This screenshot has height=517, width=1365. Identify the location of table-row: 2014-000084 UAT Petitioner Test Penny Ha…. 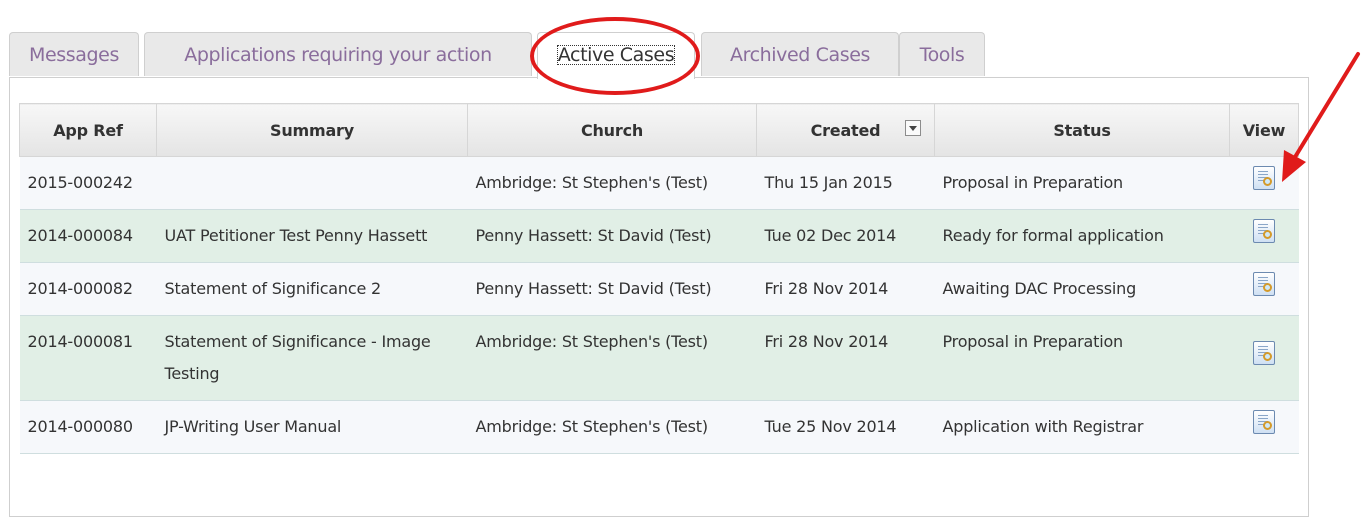
(659, 236).